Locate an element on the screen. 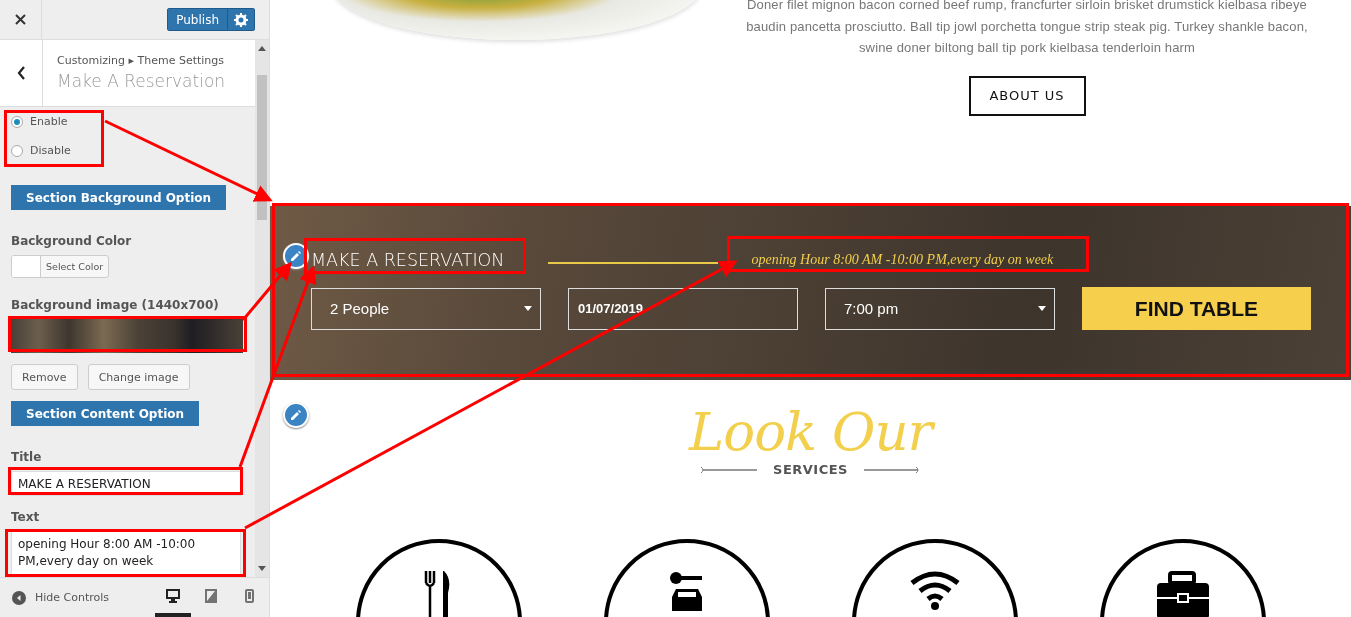 This screenshot has width=1351, height=617. edit-shortcut-button is located at coordinates (296, 415).